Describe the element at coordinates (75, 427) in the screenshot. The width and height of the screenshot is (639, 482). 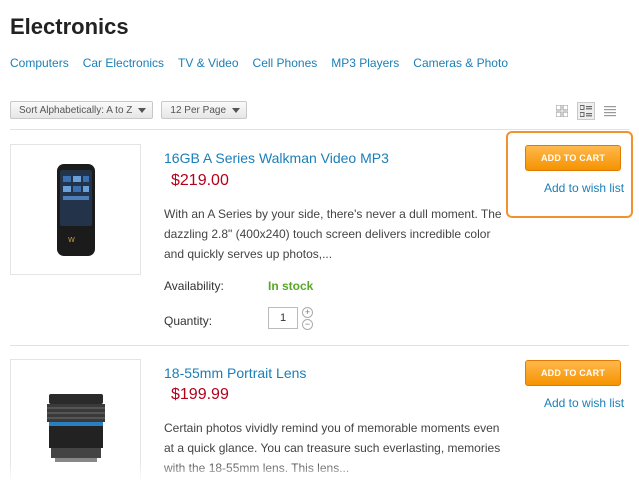
I see `camera-lens-icon` at that location.